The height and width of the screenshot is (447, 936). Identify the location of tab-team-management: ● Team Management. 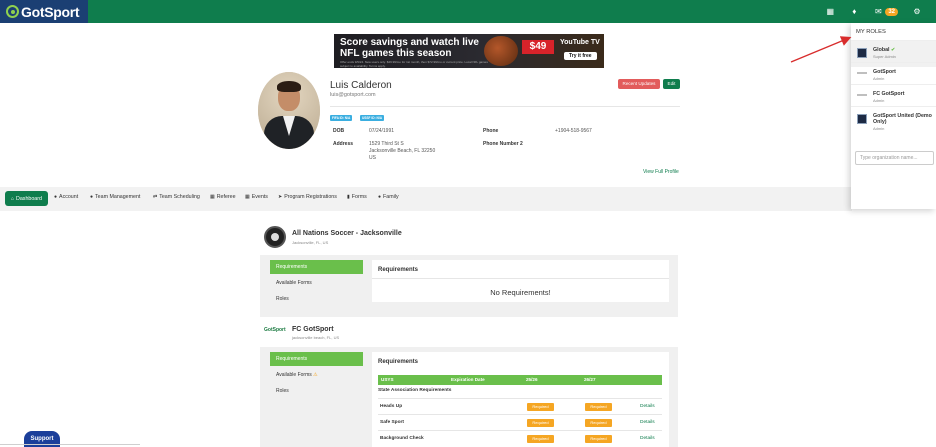
(115, 197).